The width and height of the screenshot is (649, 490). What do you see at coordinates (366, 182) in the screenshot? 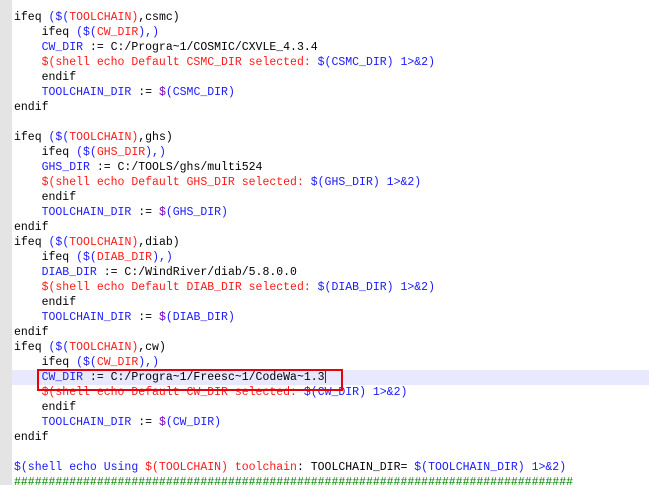
I see `code-token: $(GHS_DIR) 1>&2)` at bounding box center [366, 182].